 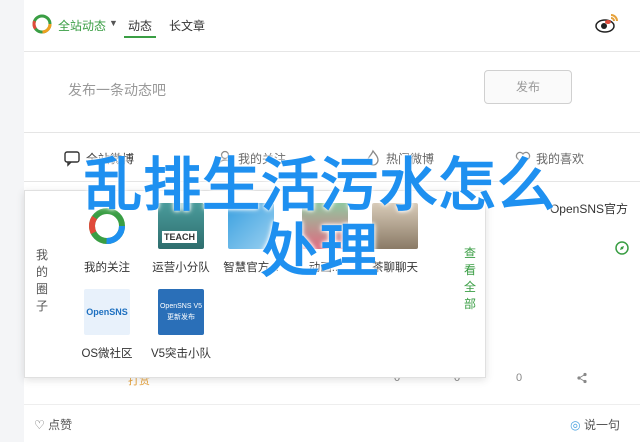 What do you see at coordinates (181, 306) in the screenshot?
I see `thumb-text: OpenSNS V5` at bounding box center [181, 306].